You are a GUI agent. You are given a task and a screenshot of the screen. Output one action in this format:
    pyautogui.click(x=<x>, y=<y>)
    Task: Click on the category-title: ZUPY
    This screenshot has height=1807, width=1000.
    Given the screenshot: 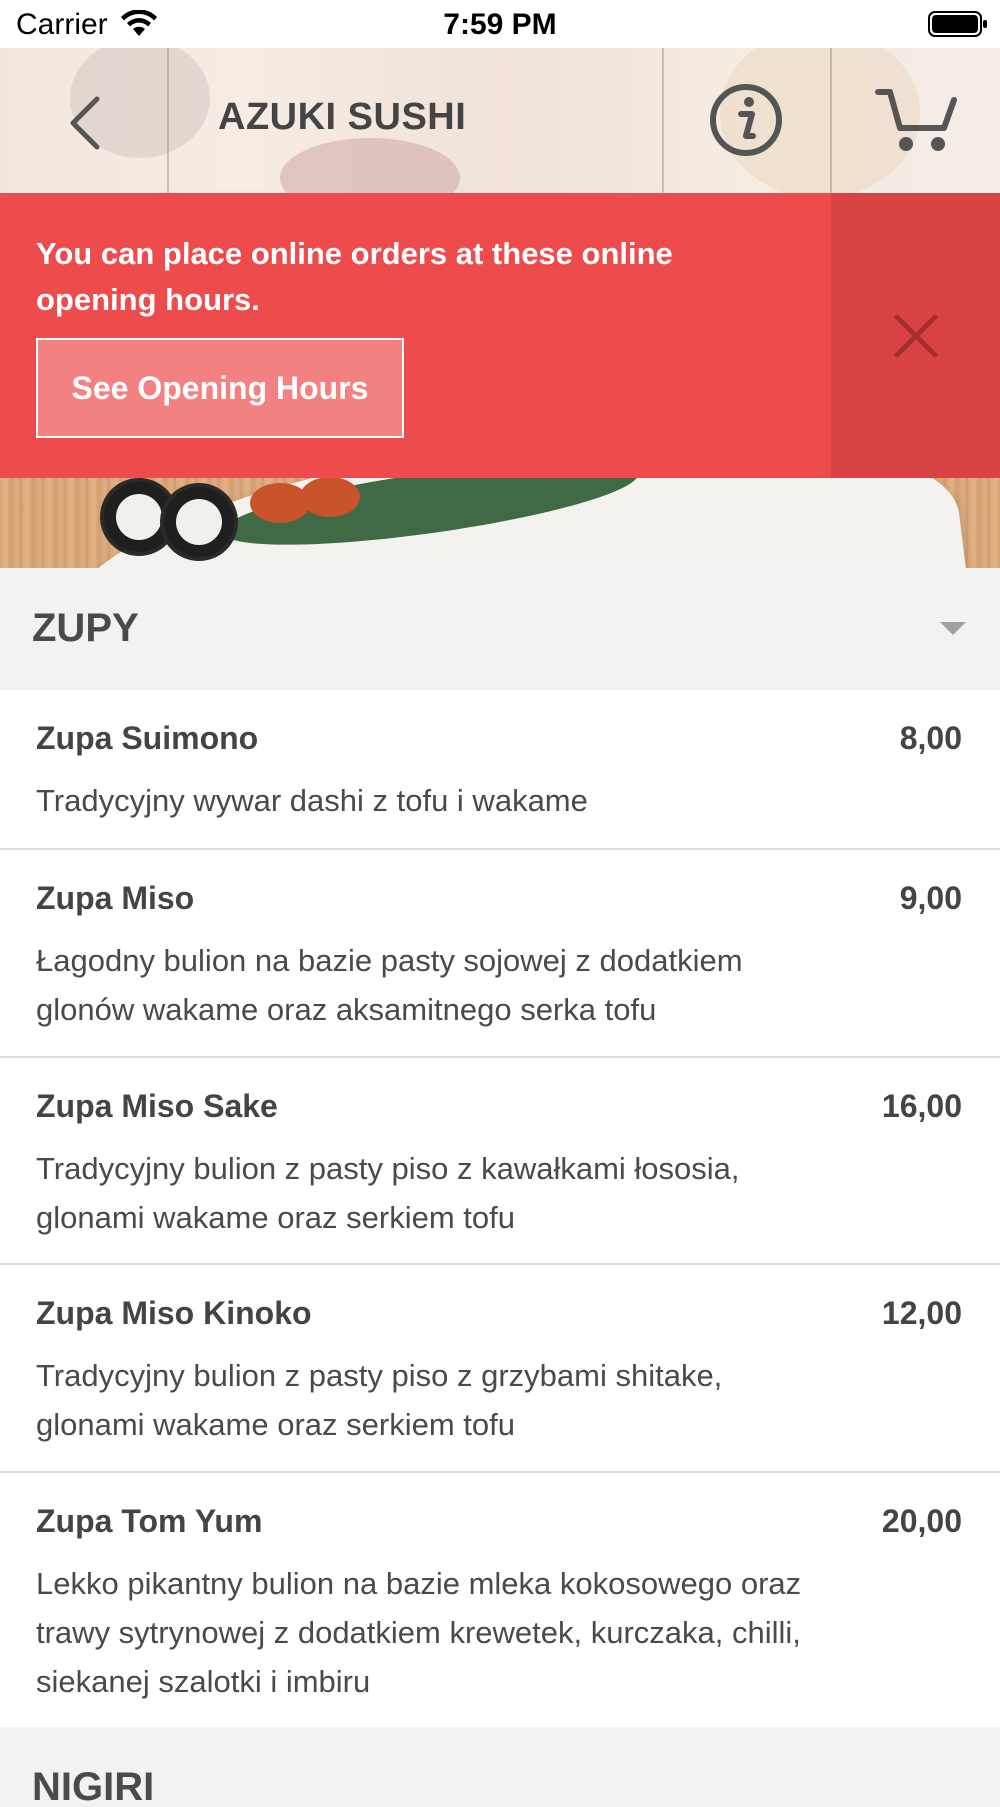 What is the action you would take?
    pyautogui.click(x=85, y=628)
    